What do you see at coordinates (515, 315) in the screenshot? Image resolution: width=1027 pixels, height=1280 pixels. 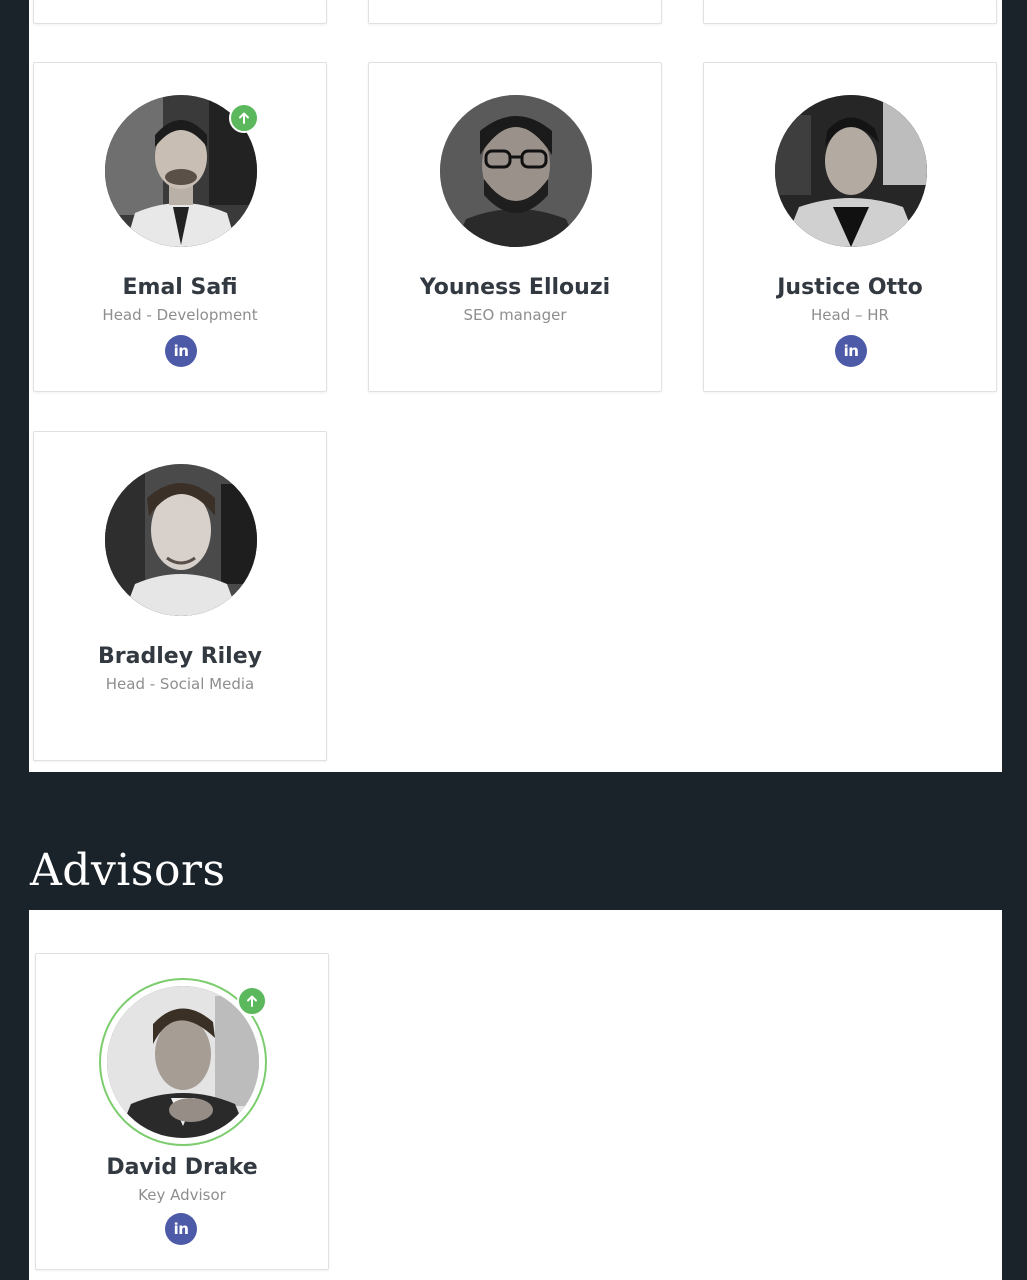 I see `member-role: SEO manager` at bounding box center [515, 315].